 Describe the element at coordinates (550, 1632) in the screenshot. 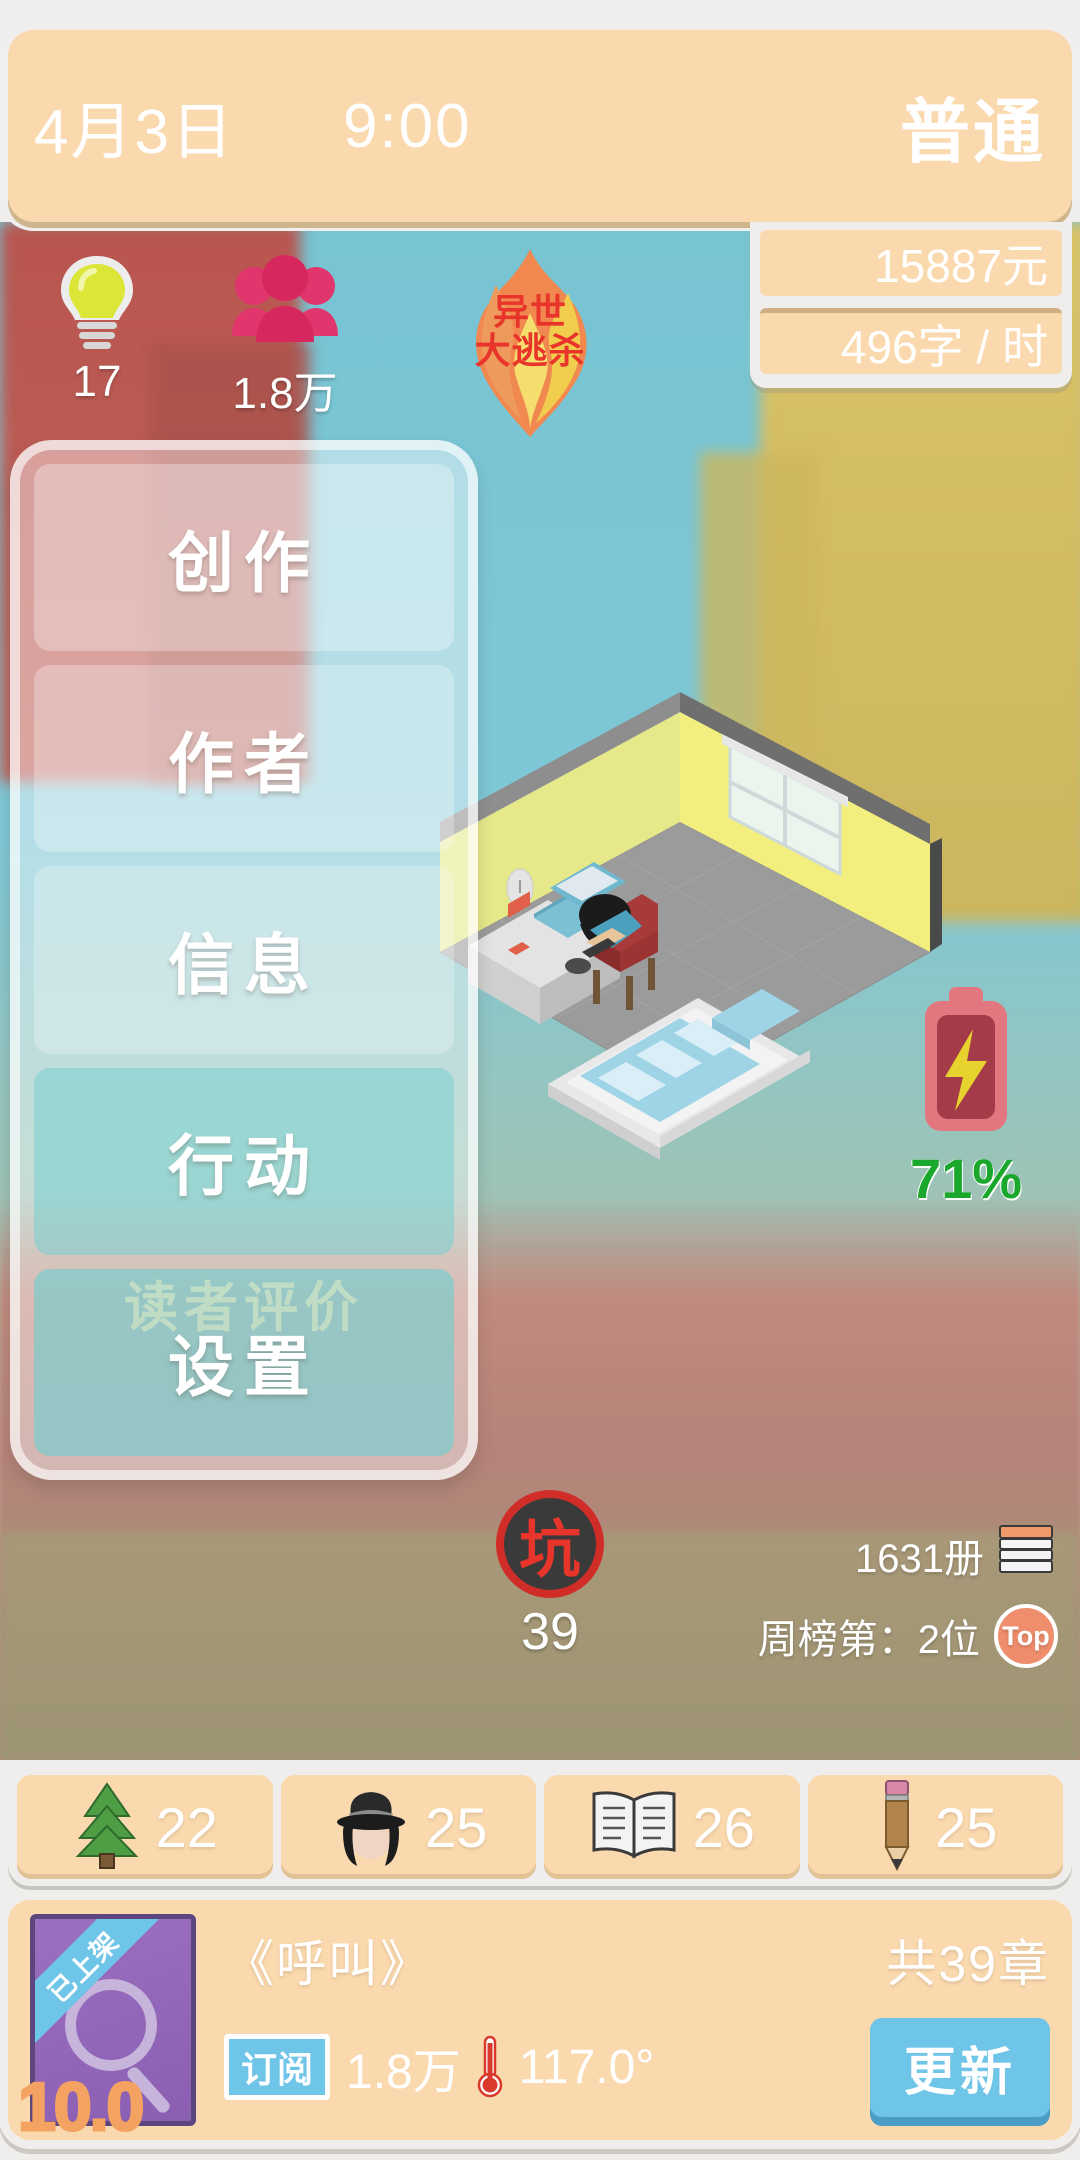

I see `pit-count: 39` at that location.